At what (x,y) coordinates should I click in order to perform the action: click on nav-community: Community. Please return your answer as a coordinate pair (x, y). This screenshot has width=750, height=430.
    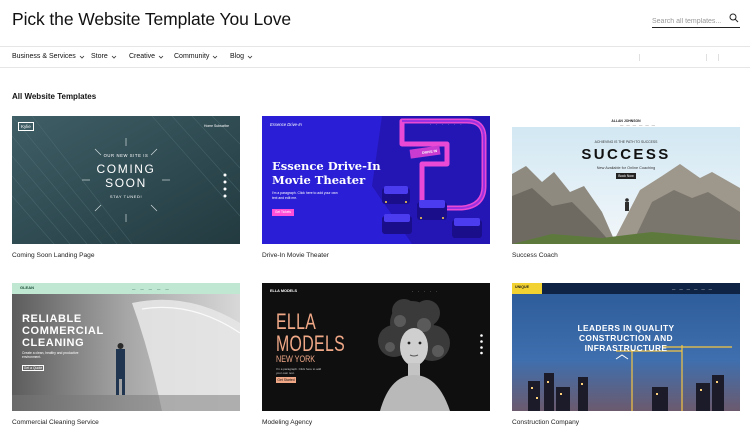
    Looking at the image, I should click on (196, 56).